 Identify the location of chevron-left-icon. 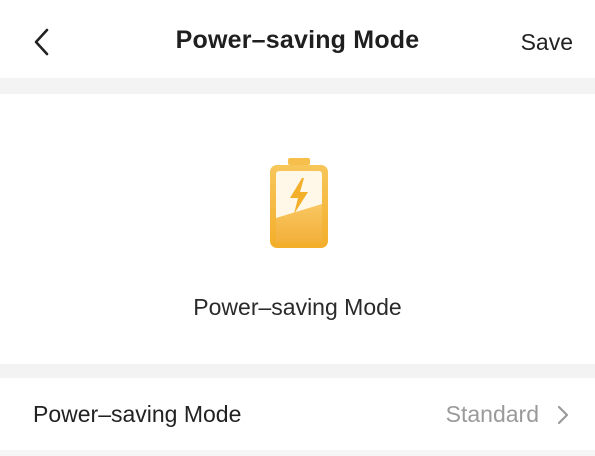
(41, 42).